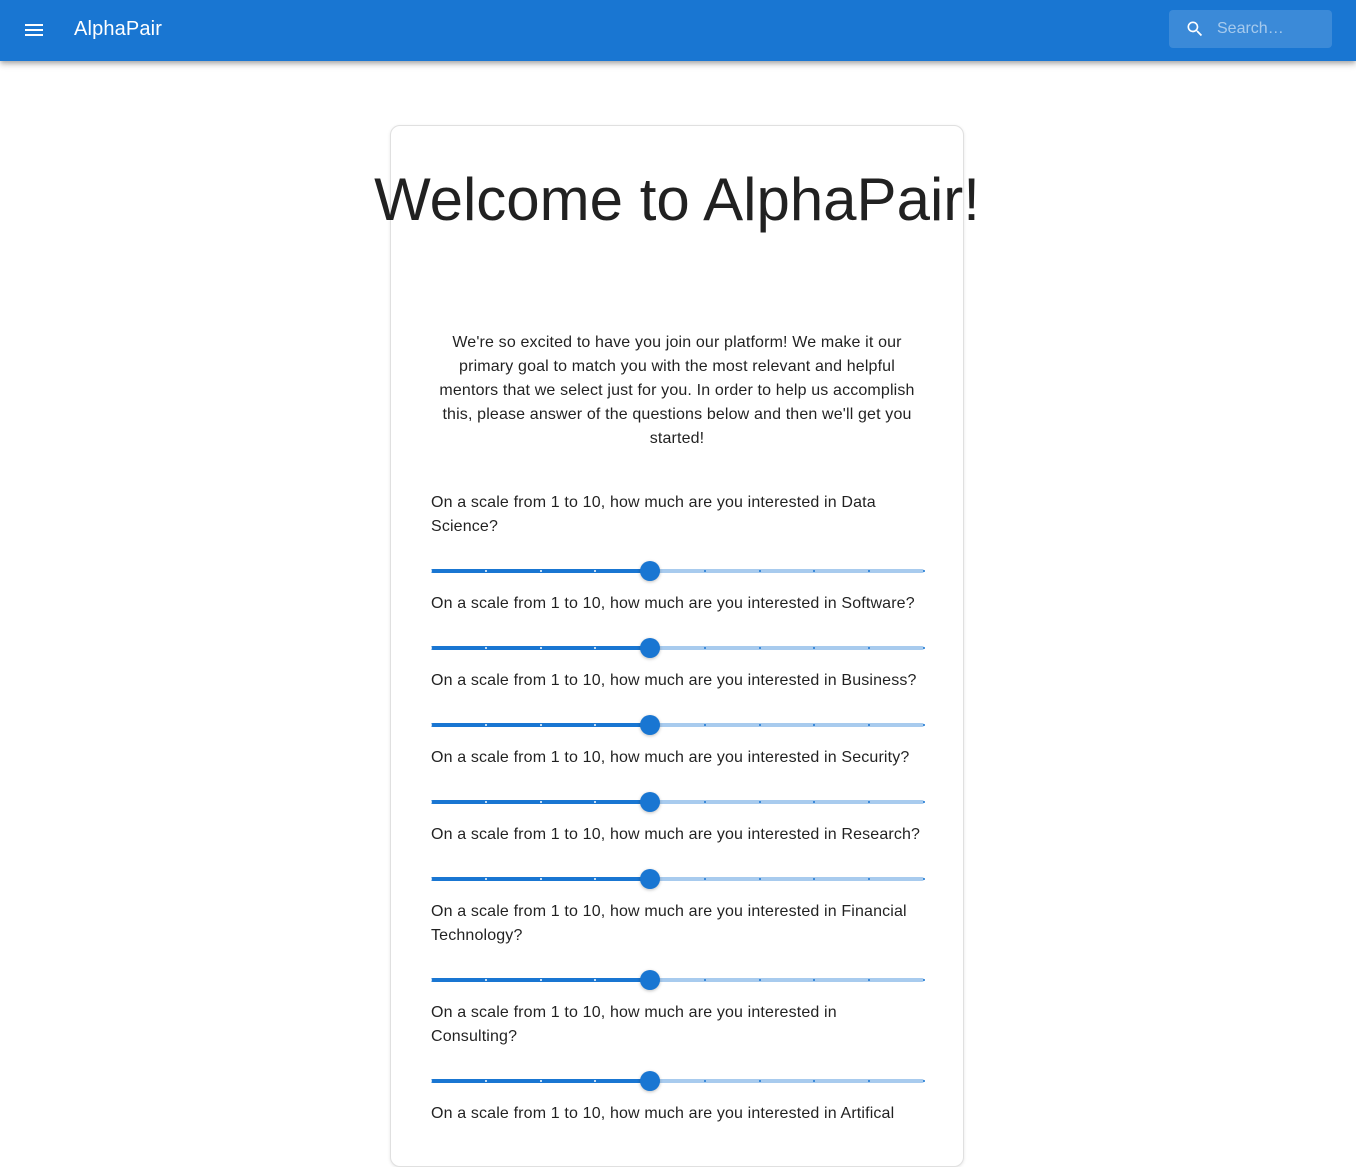  Describe the element at coordinates (118, 29) in the screenshot. I see `app-title: AlphaPair` at that location.